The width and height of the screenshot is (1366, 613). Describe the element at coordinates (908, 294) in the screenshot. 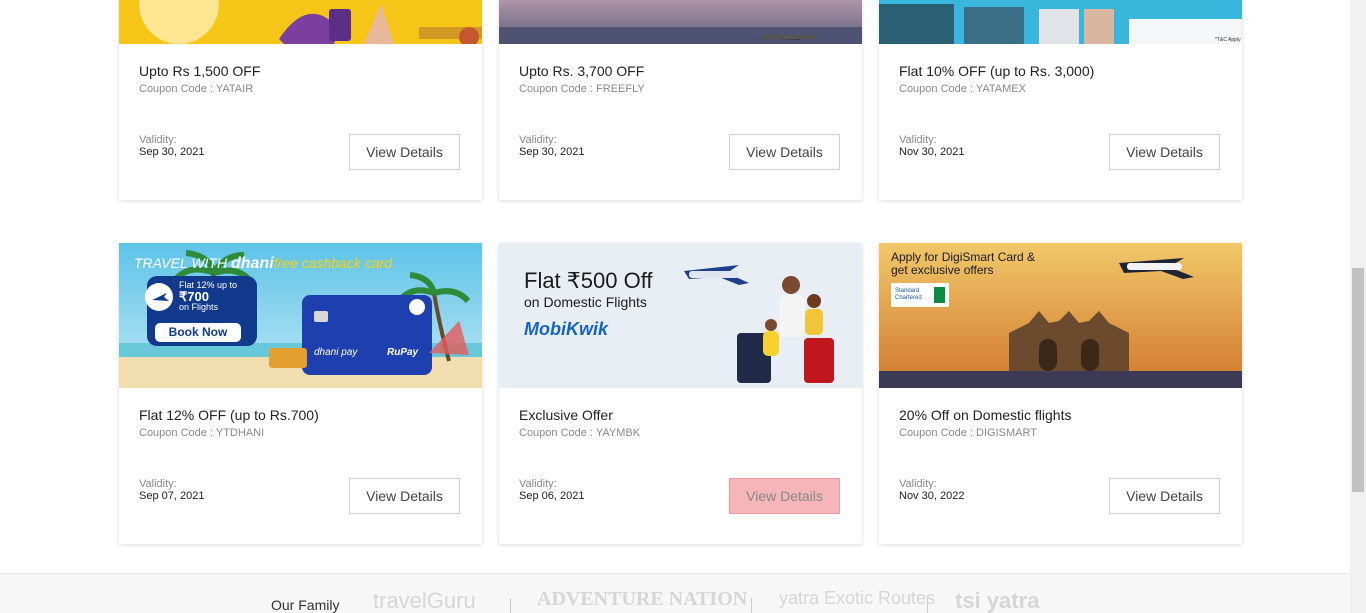

I see `standard-chartered-logo: Standard Chartered` at that location.